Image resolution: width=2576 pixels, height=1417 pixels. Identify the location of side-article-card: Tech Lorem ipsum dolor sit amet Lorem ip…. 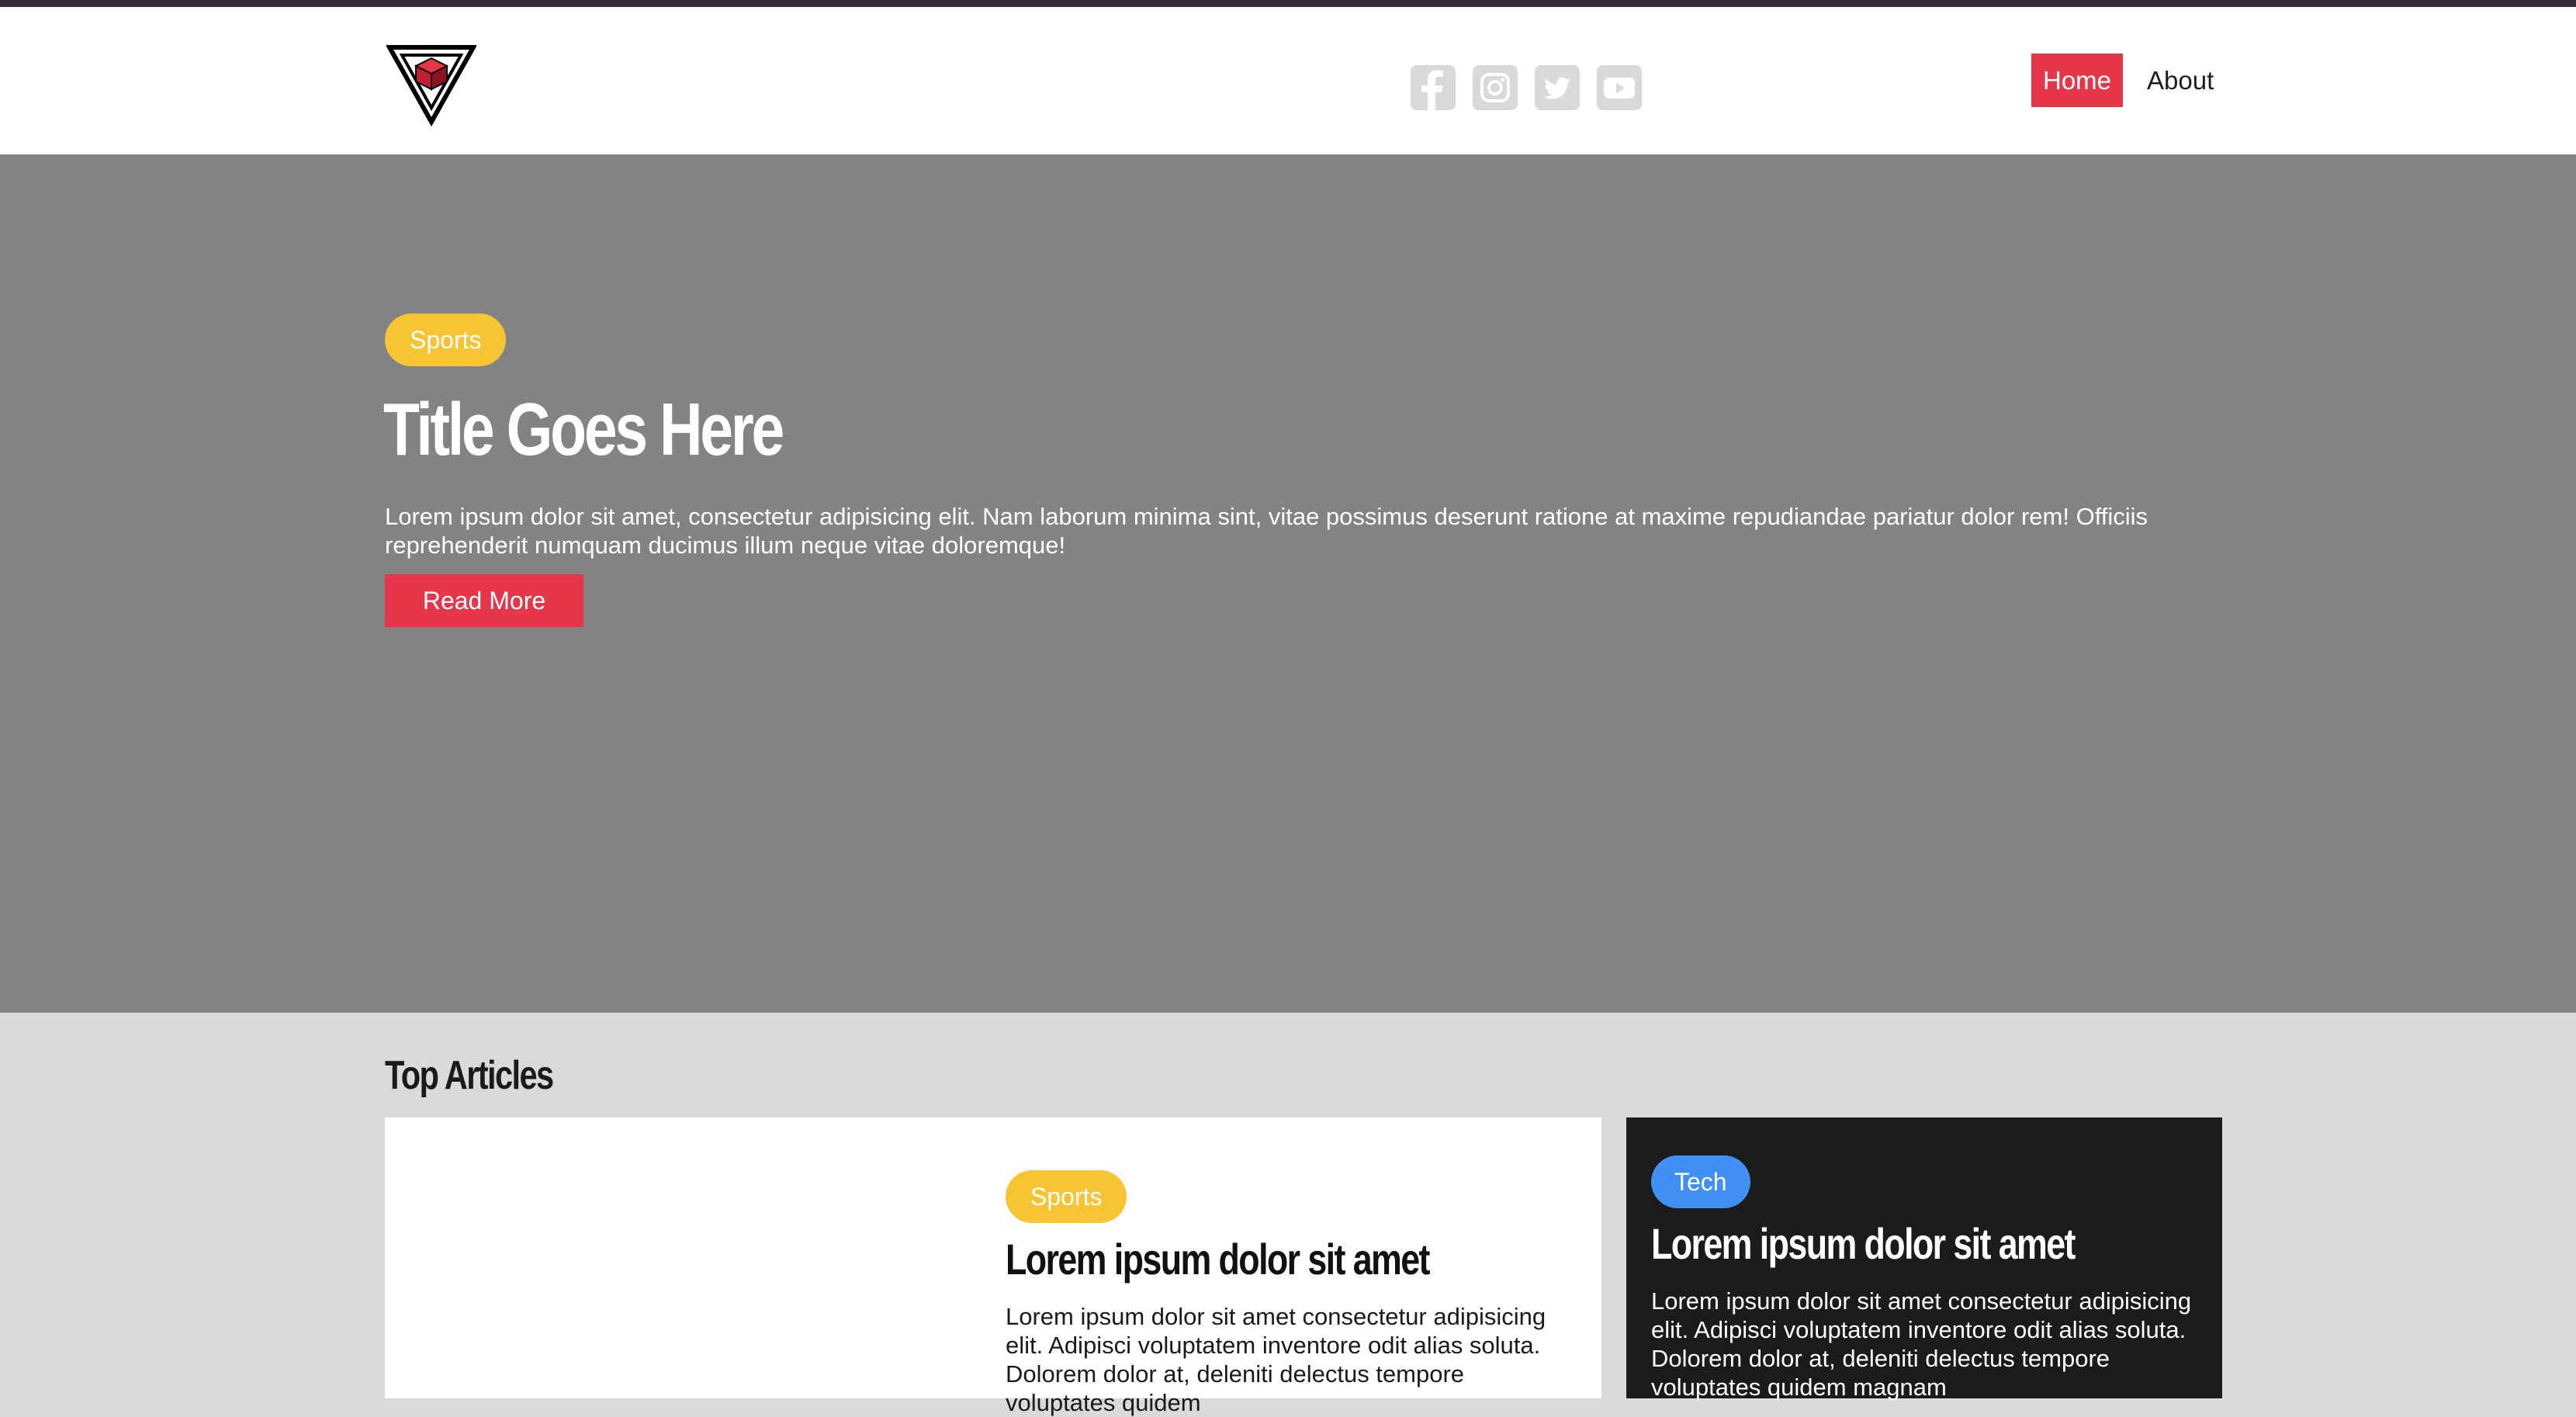
(1924, 1259).